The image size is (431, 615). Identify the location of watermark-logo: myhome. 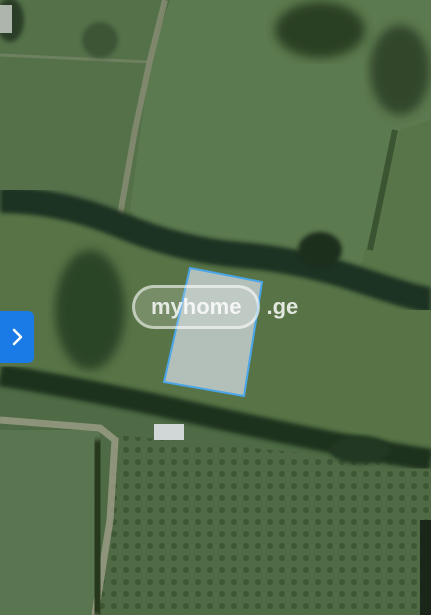
(196, 307).